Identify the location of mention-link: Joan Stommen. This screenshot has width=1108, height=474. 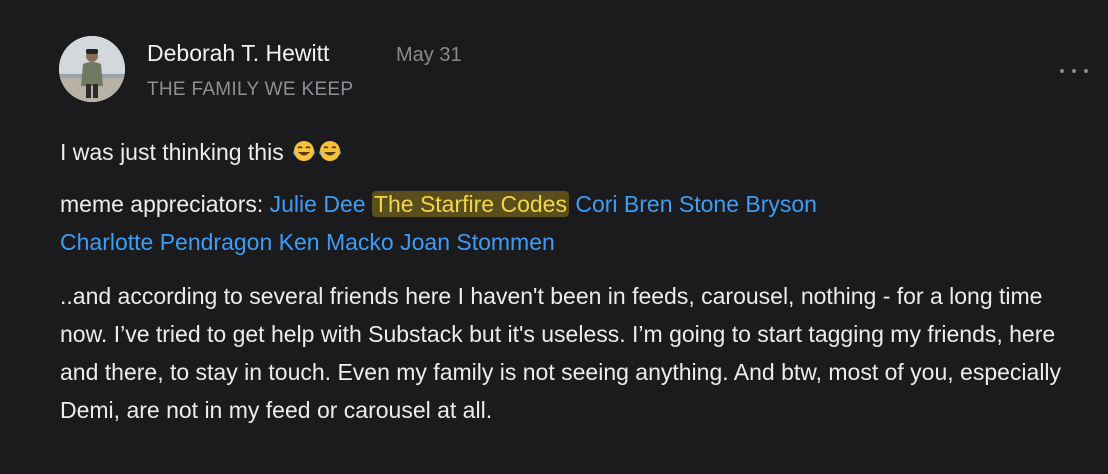
(477, 242).